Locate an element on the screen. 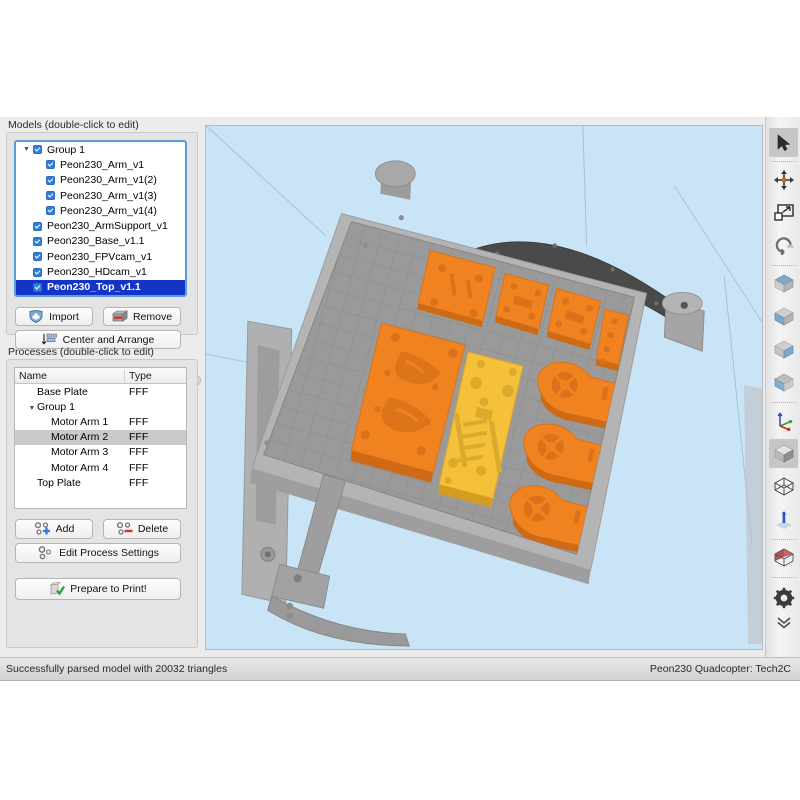  process-row: Base Plate FFF is located at coordinates (100, 391).